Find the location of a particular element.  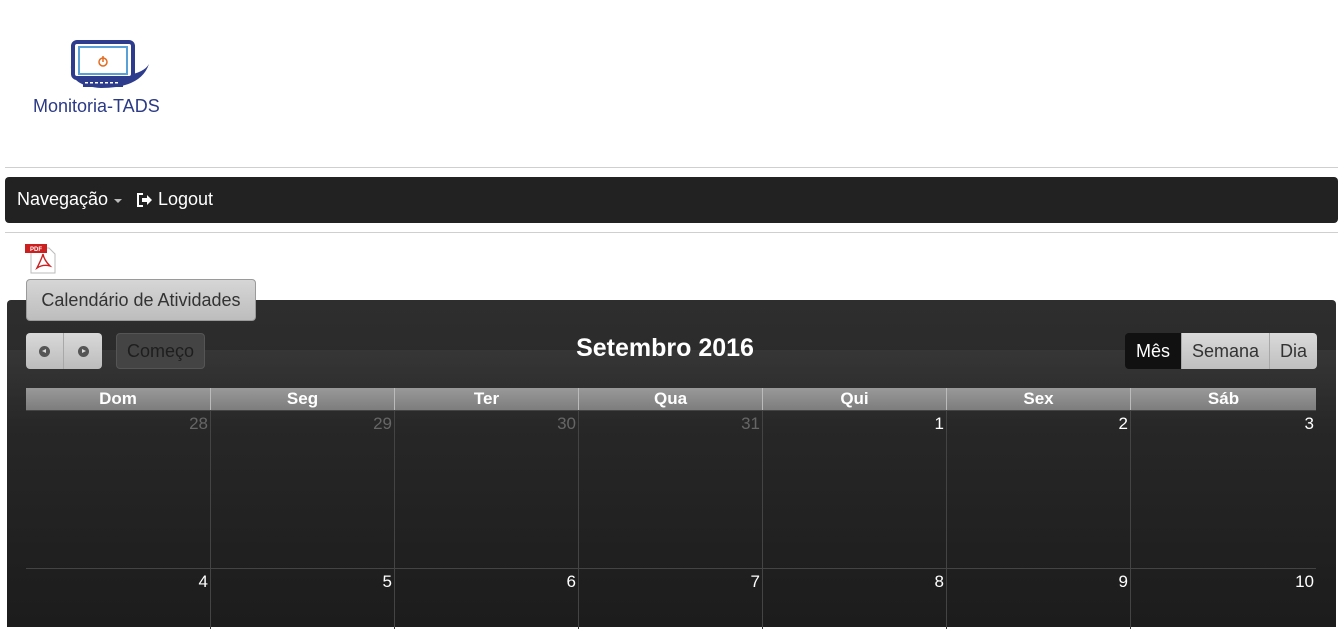

day-cell: 7 is located at coordinates (671, 599).